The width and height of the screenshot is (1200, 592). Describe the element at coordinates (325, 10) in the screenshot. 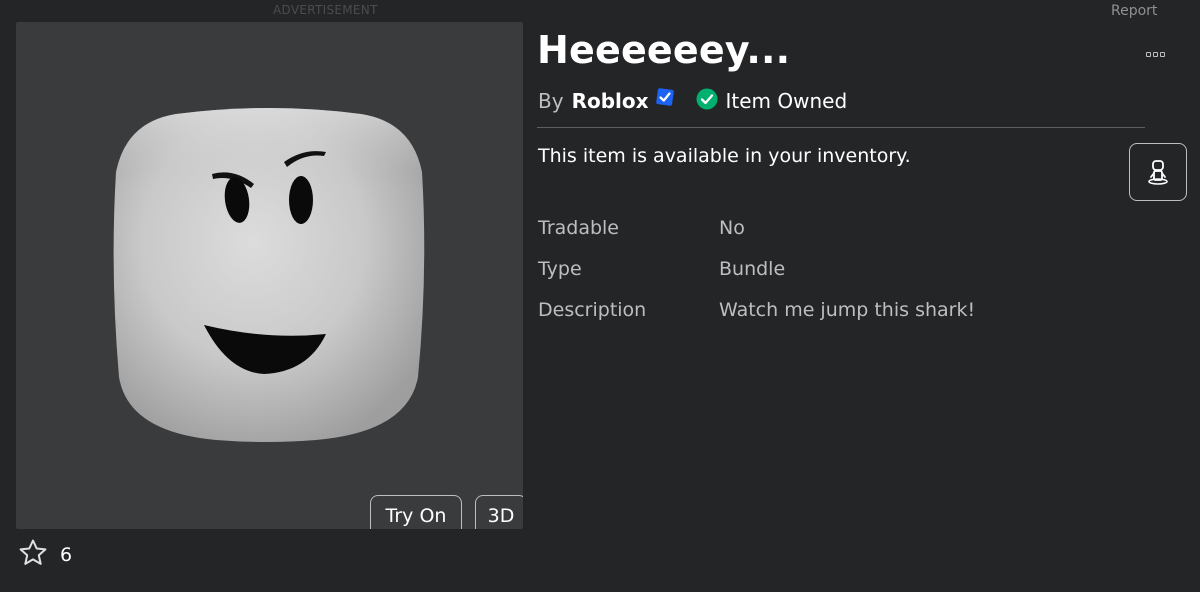

I see `advertisement-label: ADVERTISEMENT` at that location.